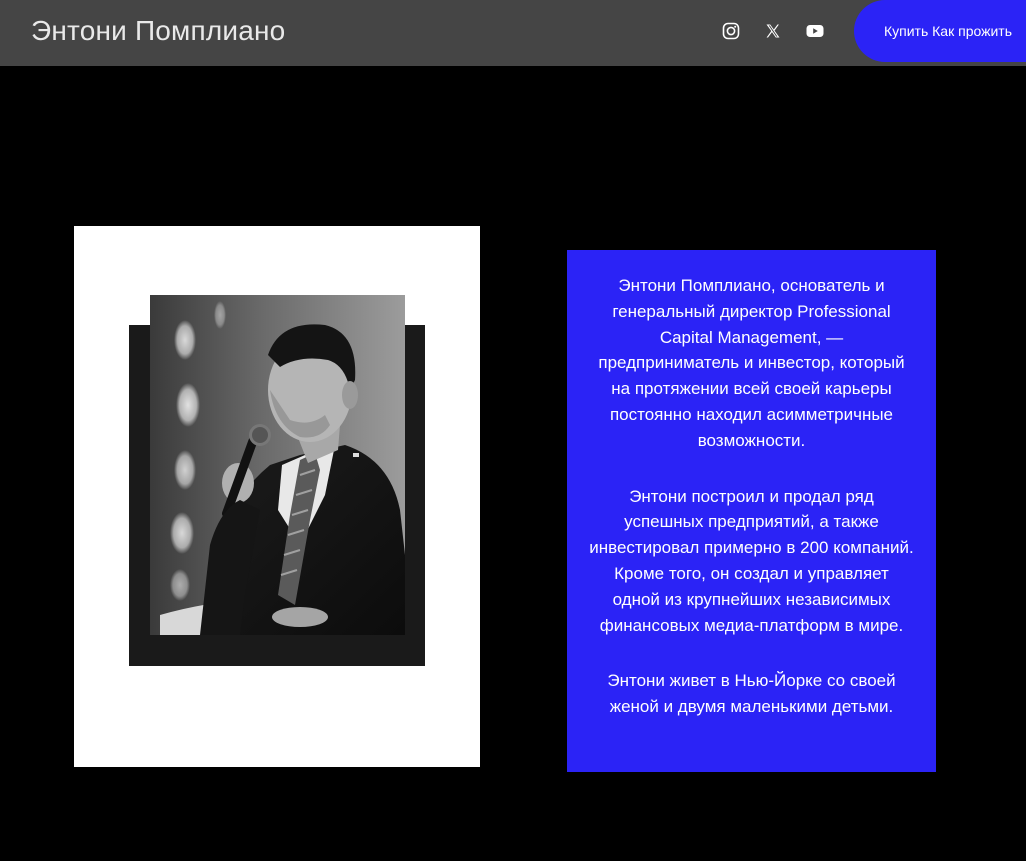  What do you see at coordinates (513, 33) in the screenshot?
I see `site-header: Энтони Помплиано Купить Как прожить` at bounding box center [513, 33].